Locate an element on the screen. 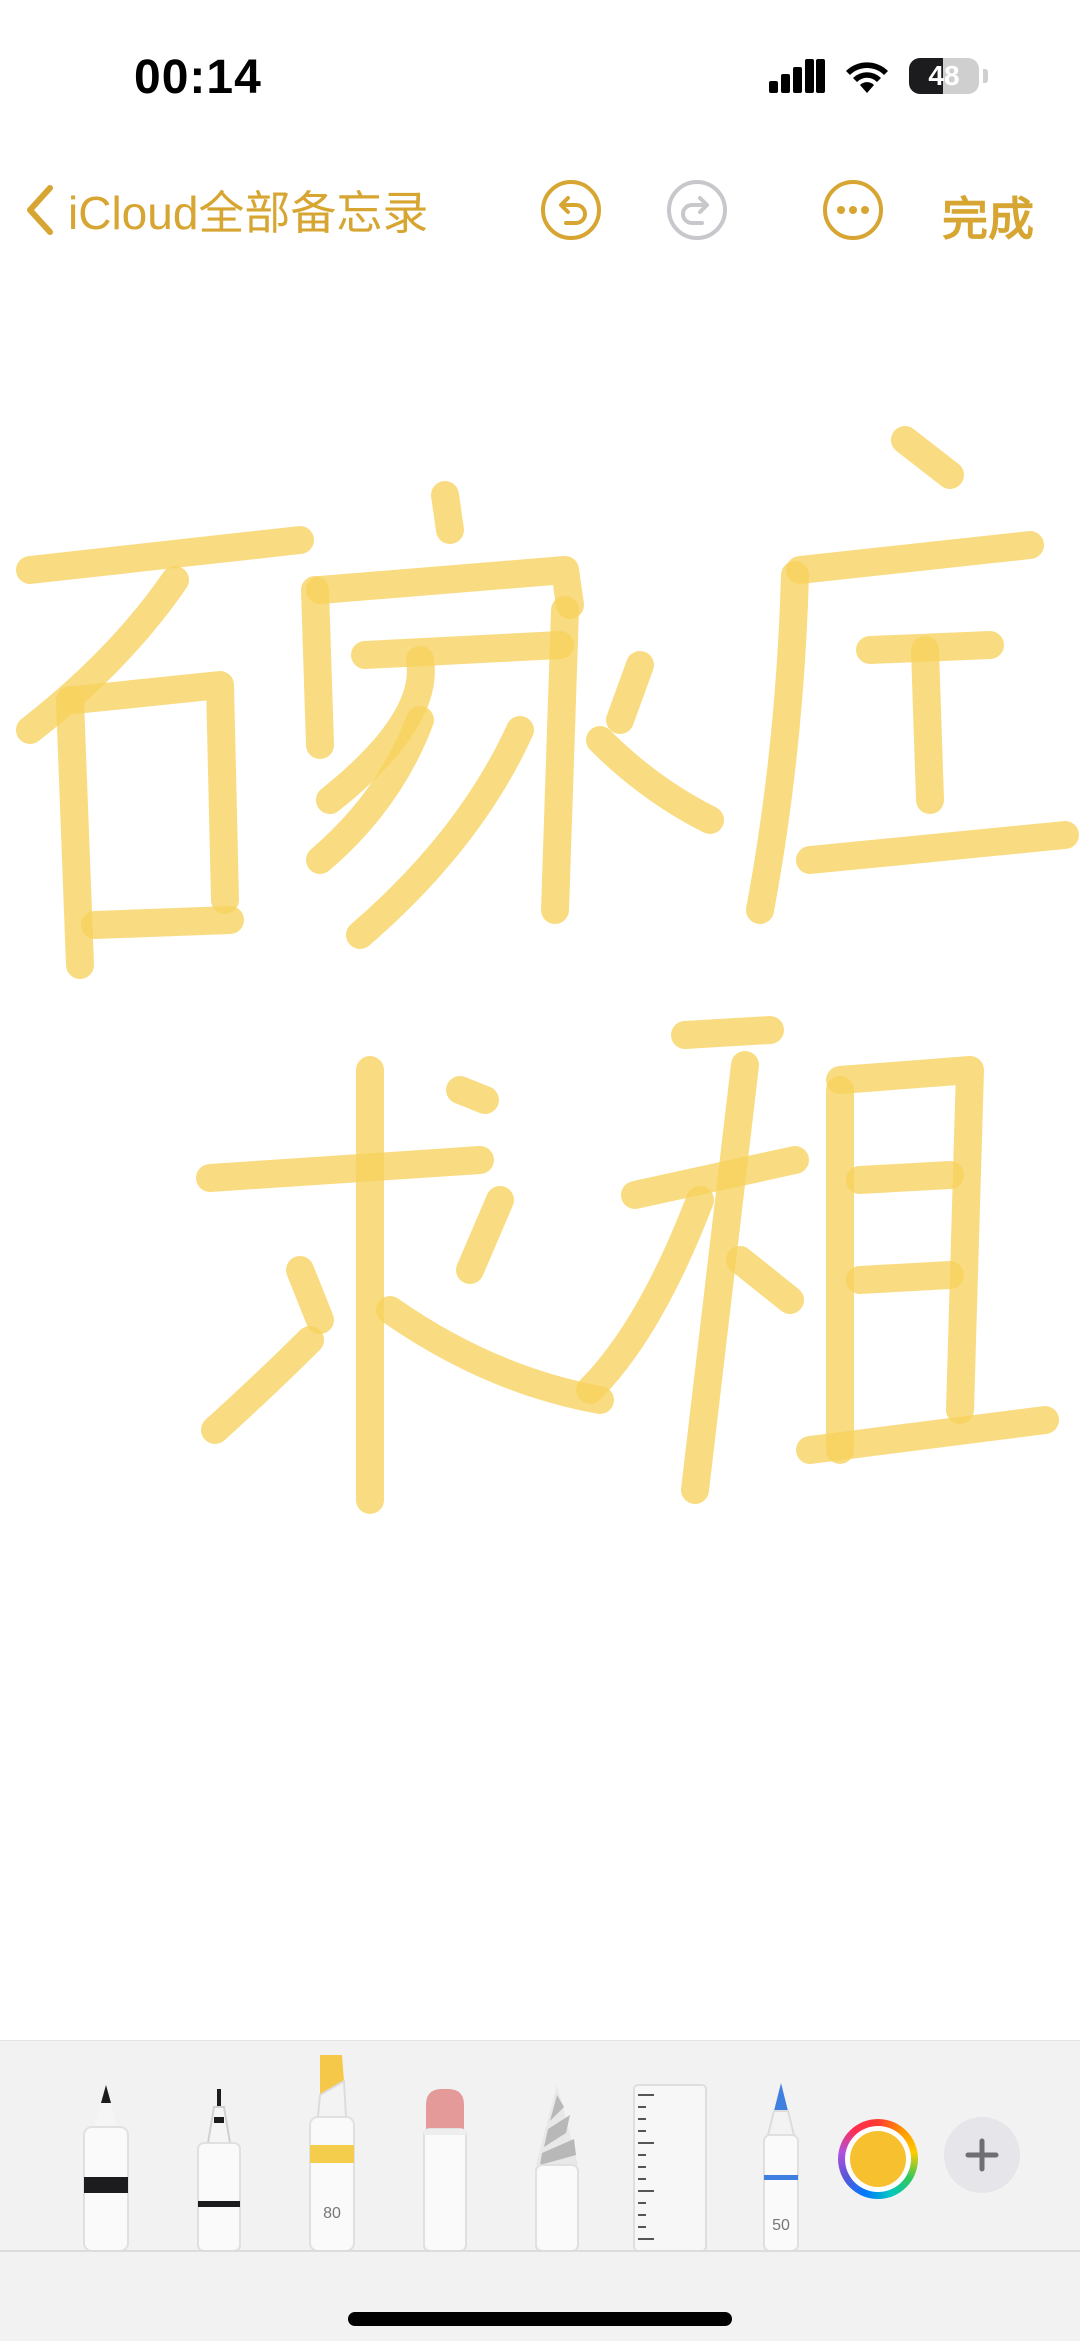  fineliner-tool is located at coordinates (219, 2170).